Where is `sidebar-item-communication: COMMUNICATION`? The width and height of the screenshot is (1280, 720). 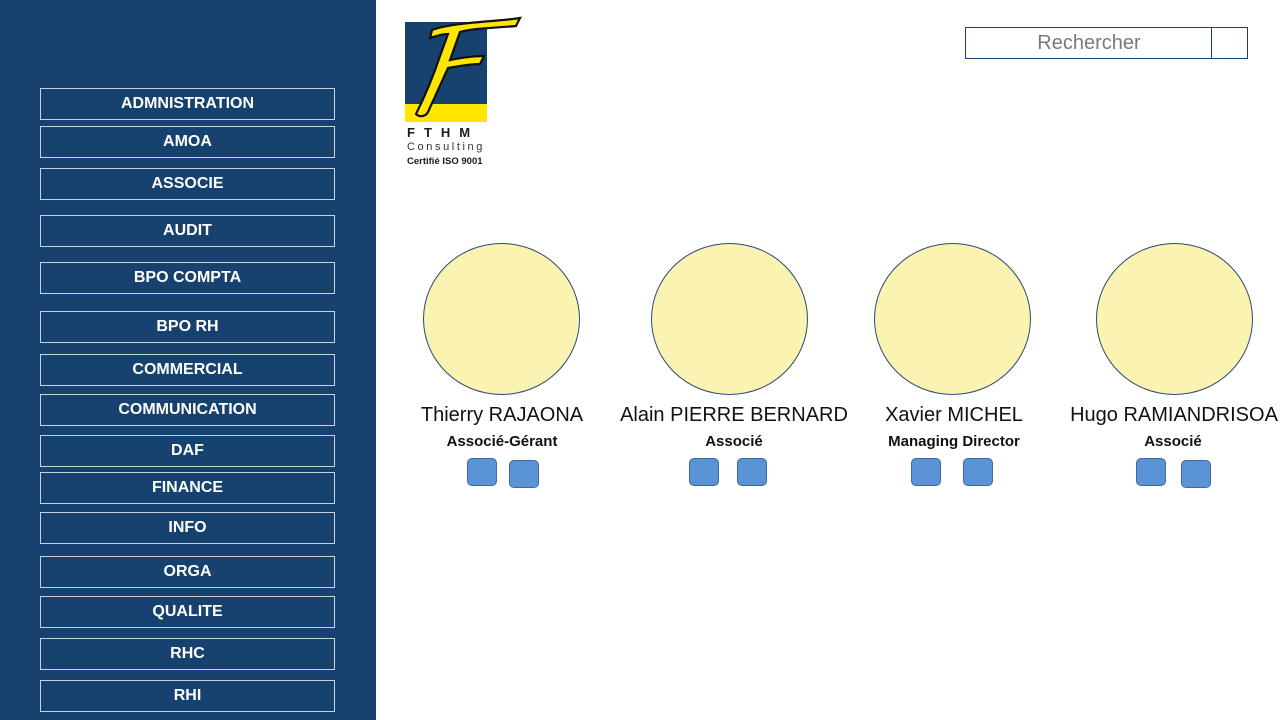
sidebar-item-communication: COMMUNICATION is located at coordinates (187, 410).